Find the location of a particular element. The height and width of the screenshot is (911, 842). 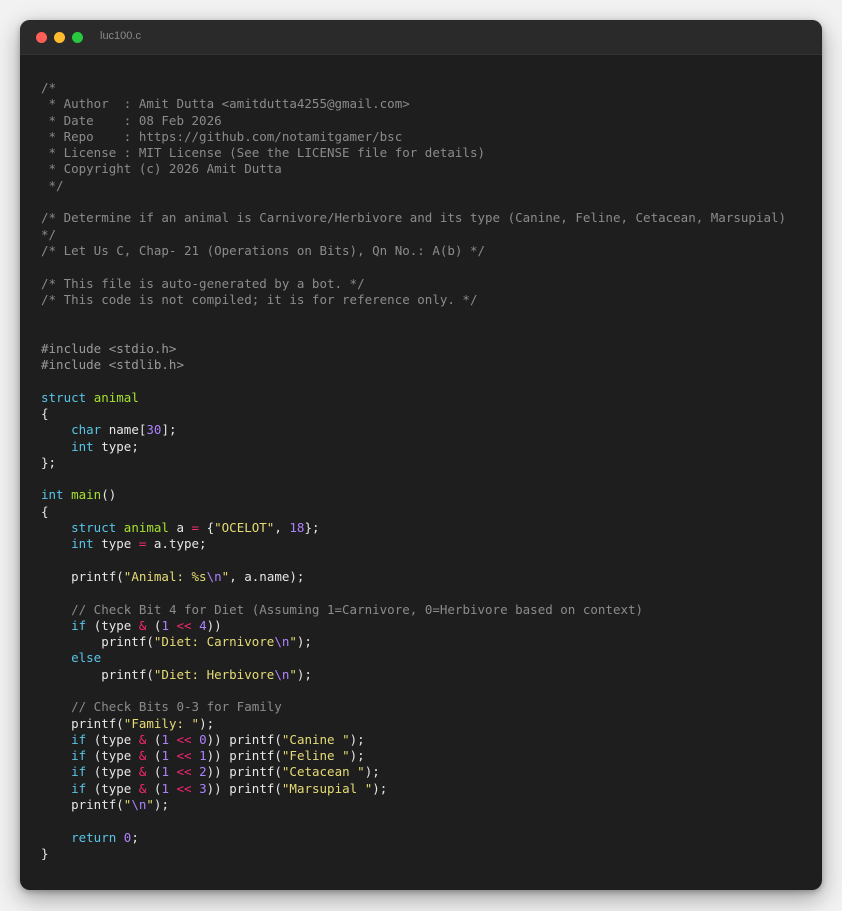

code-token-str: "Diet: Carnivore is located at coordinates (214, 642).